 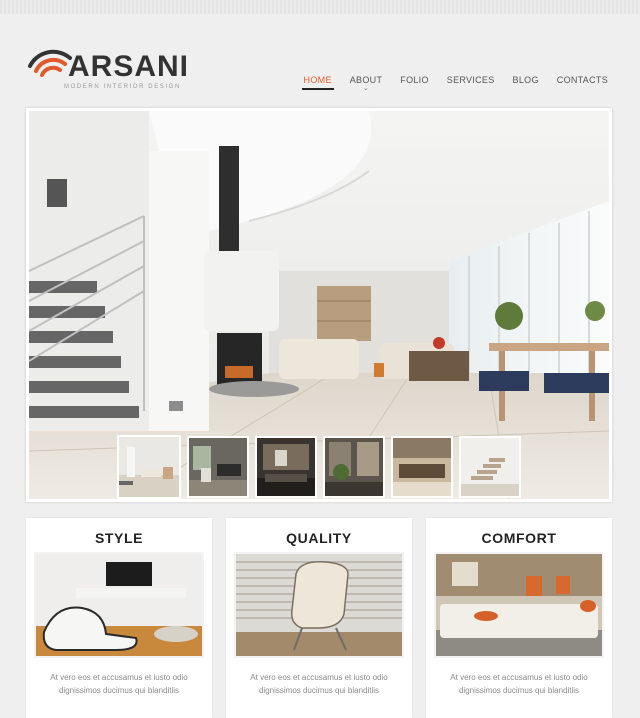 What do you see at coordinates (366, 83) in the screenshot?
I see `nav-about: ABOUT ⌄` at bounding box center [366, 83].